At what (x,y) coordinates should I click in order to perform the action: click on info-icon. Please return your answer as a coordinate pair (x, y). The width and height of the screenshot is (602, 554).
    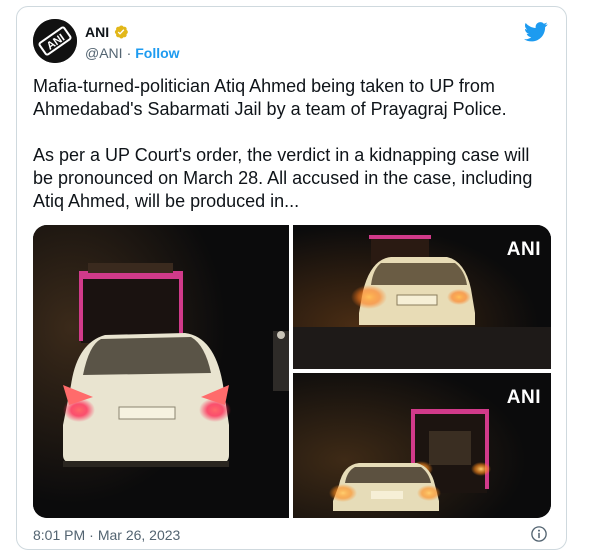
    Looking at the image, I should click on (539, 534).